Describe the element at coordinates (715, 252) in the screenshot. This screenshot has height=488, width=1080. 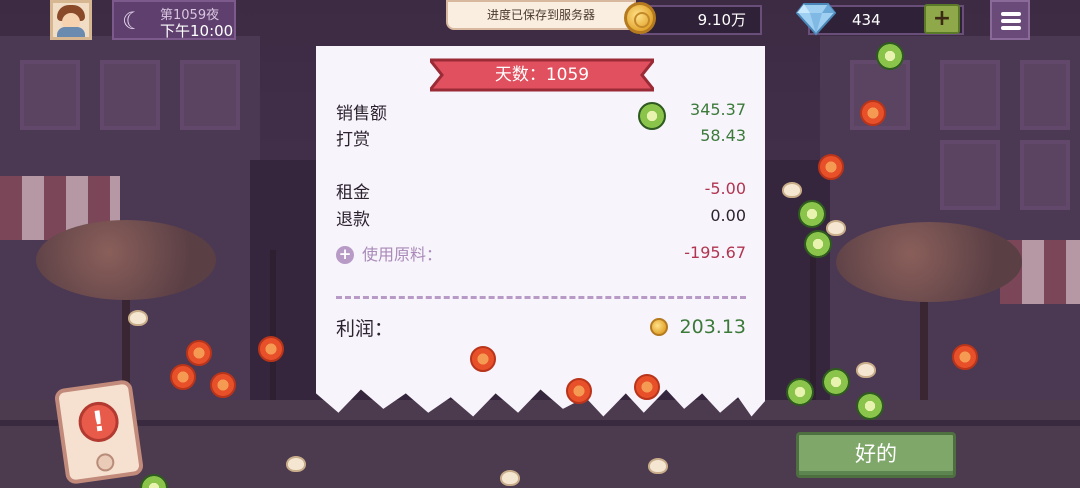
I see `ingredients-value: -195.67` at that location.